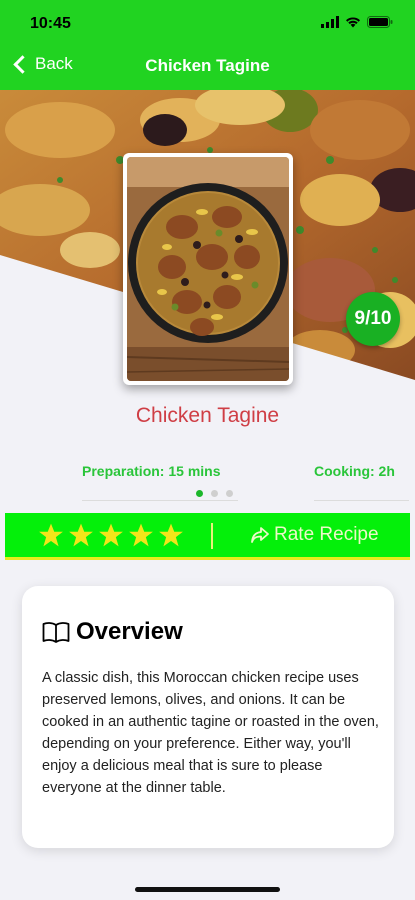  What do you see at coordinates (207, 415) in the screenshot?
I see `recipe-title: Chicken Tagine` at bounding box center [207, 415].